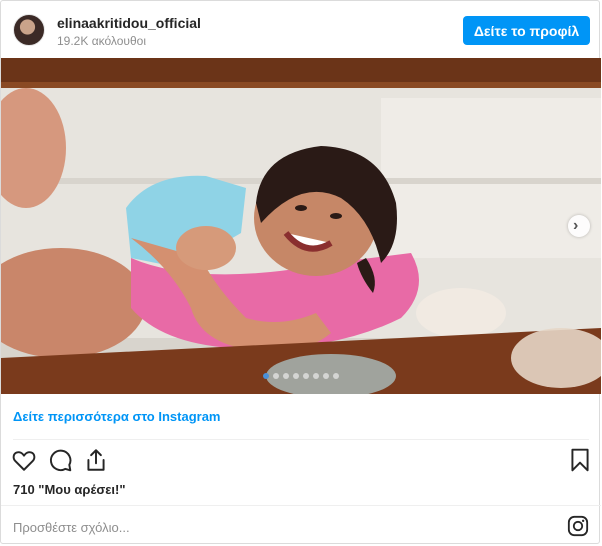  What do you see at coordinates (60, 460) in the screenshot?
I see `comment-icon` at bounding box center [60, 460].